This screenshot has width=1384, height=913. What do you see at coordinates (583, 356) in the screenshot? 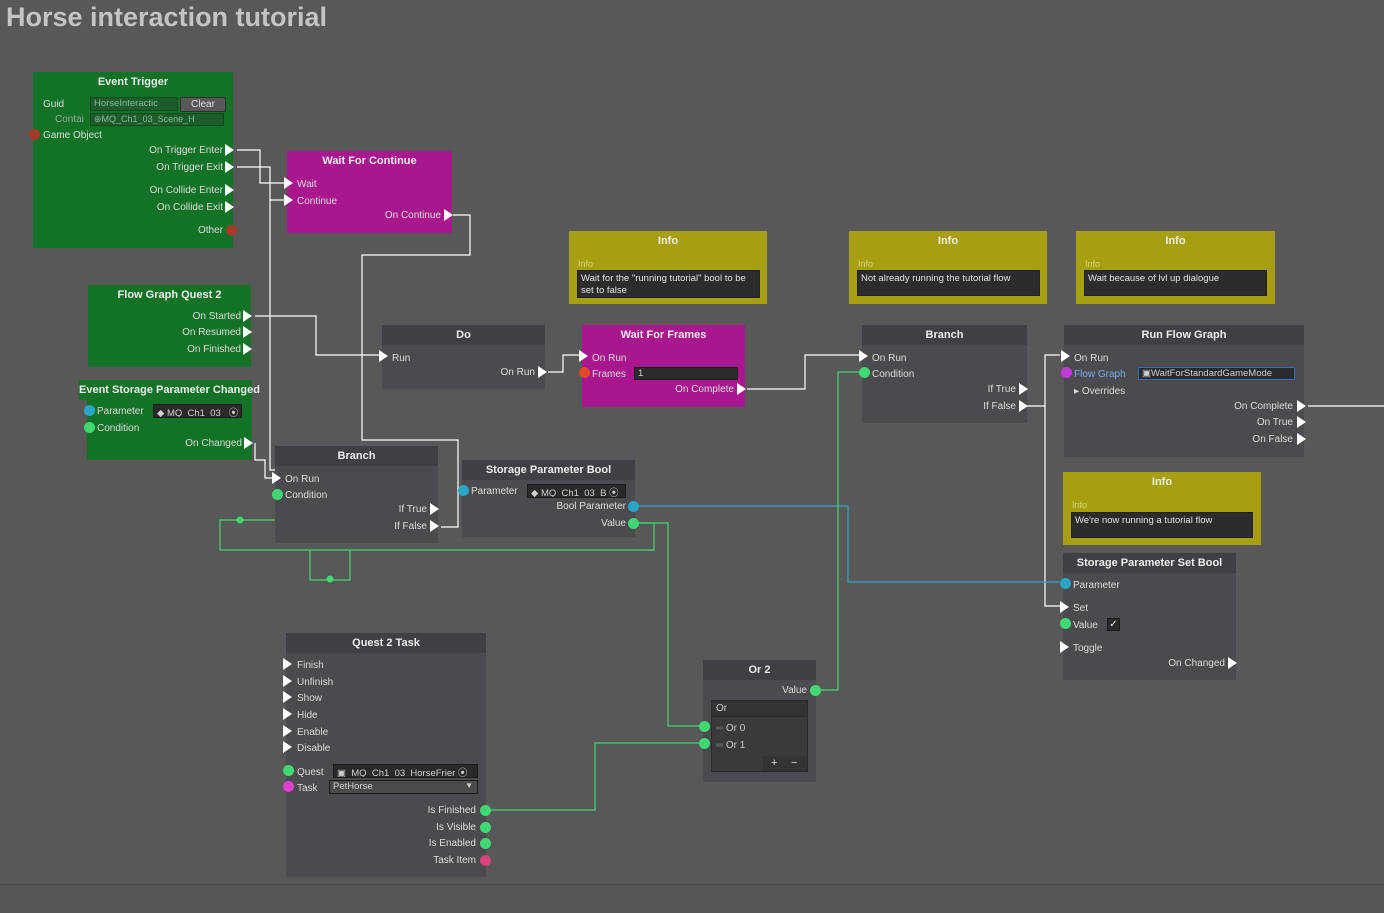
I see `on-run-input-port` at bounding box center [583, 356].